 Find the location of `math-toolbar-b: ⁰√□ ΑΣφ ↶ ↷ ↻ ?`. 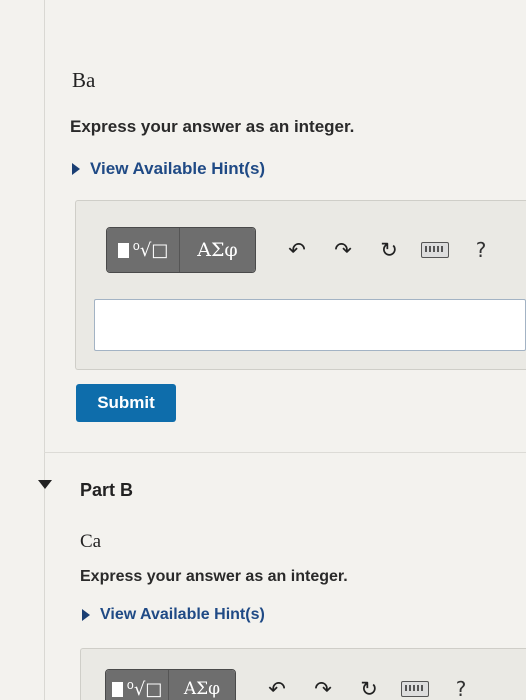

math-toolbar-b: ⁰√□ ΑΣφ ↶ ↷ ↻ ? is located at coordinates (294, 683).